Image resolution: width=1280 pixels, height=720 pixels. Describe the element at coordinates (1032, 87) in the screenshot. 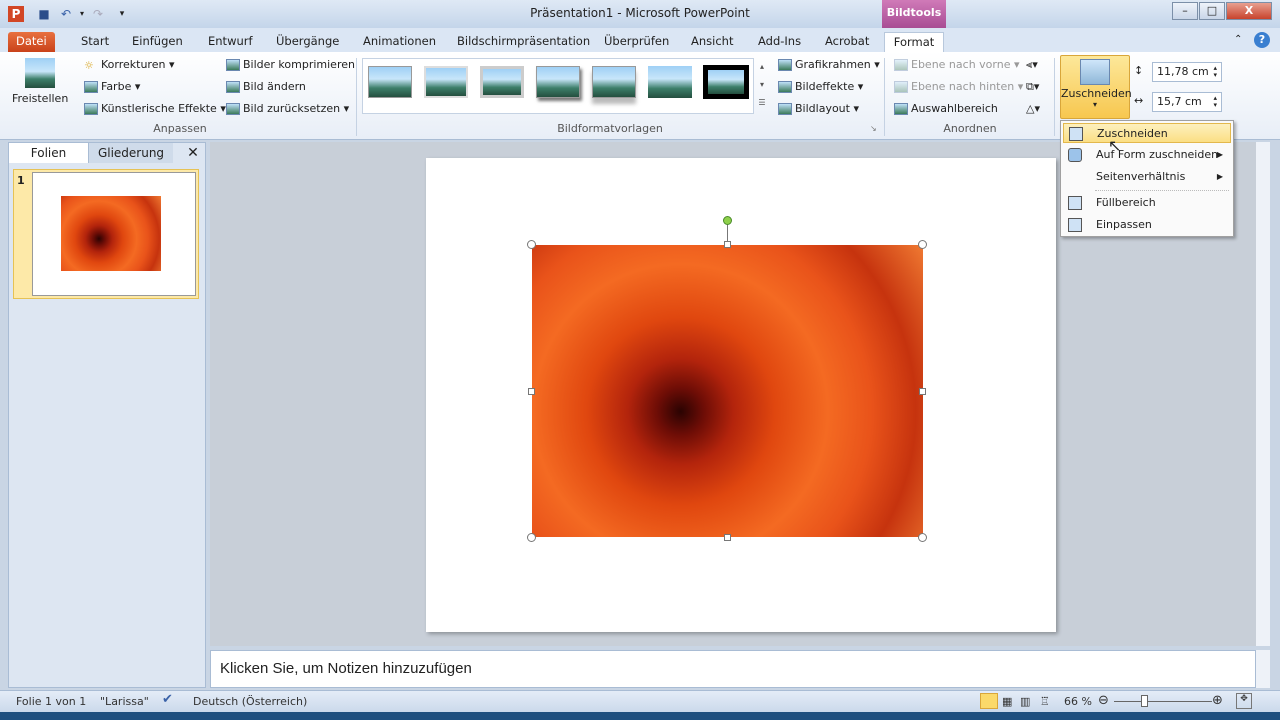

I see `group-icon: ⧉▾` at that location.